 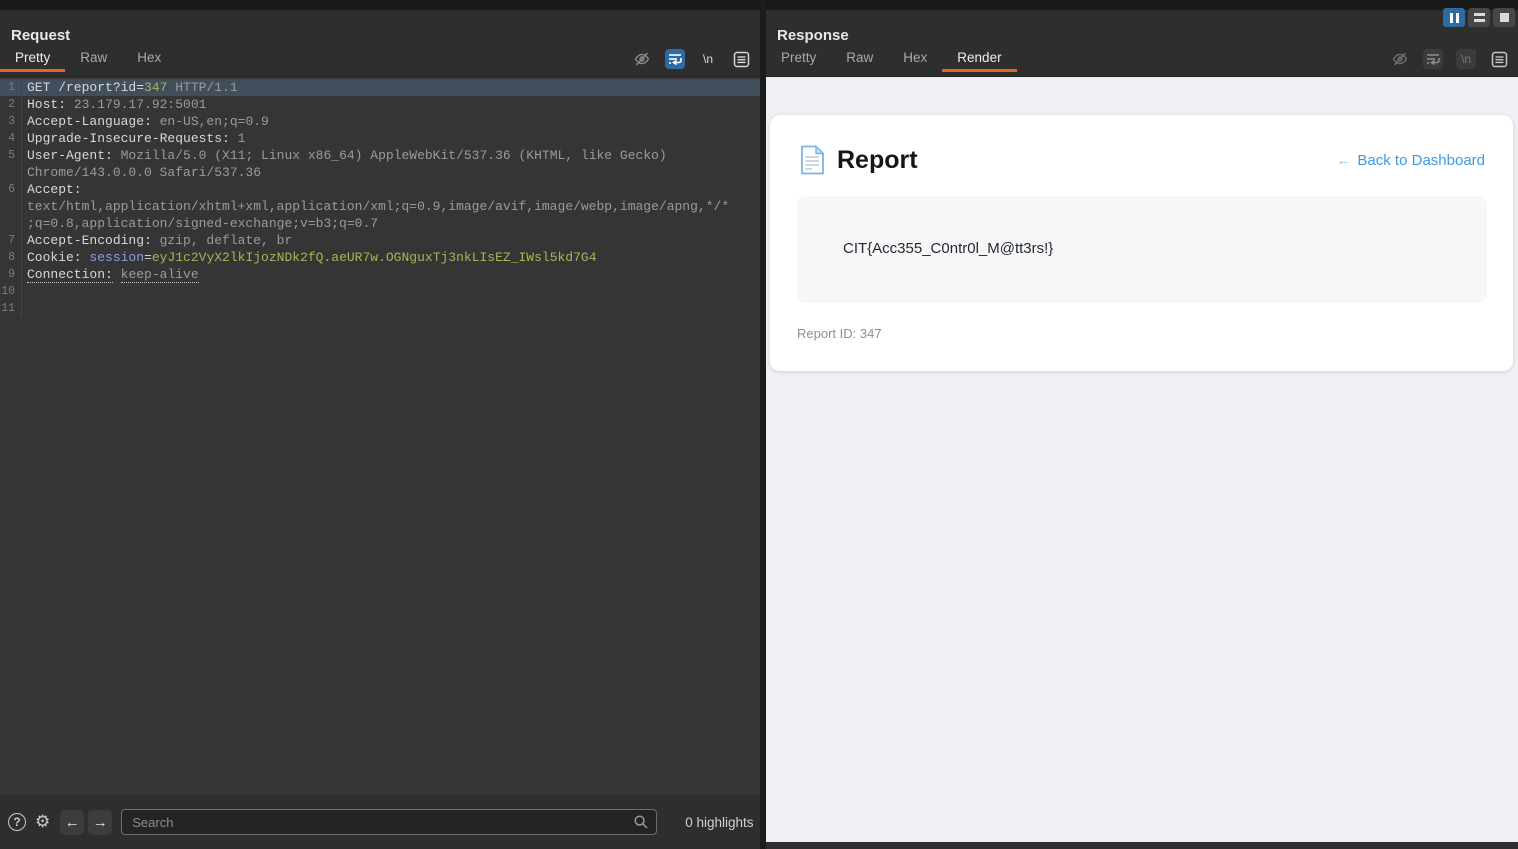 What do you see at coordinates (1142, 43) in the screenshot?
I see `response-header: Response Pretty Raw Hex Render \n` at bounding box center [1142, 43].